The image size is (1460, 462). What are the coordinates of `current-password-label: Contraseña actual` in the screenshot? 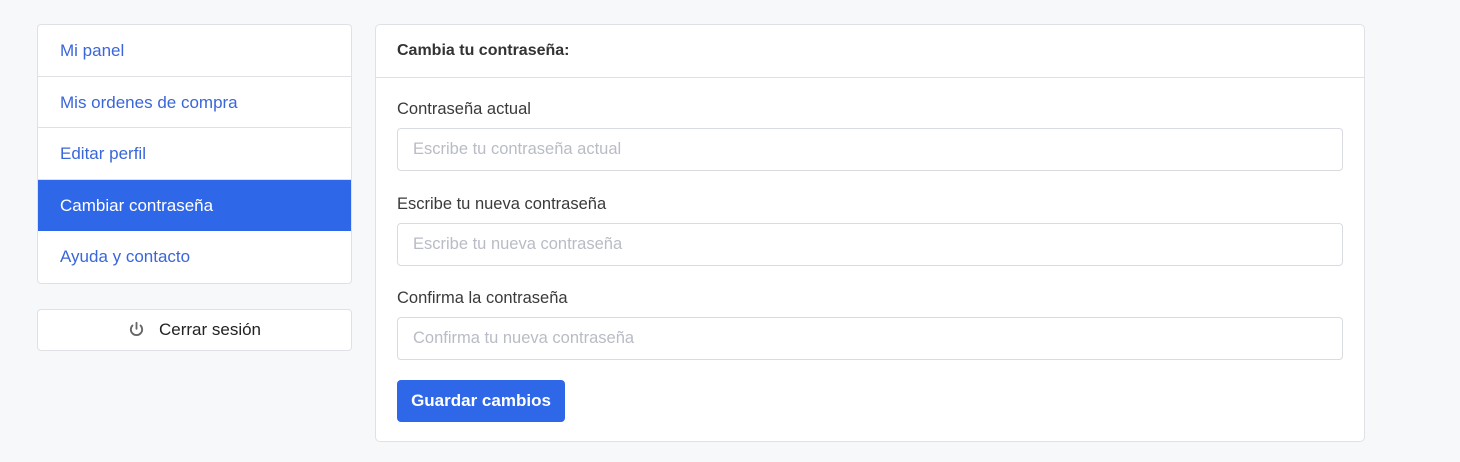 It's located at (464, 109).